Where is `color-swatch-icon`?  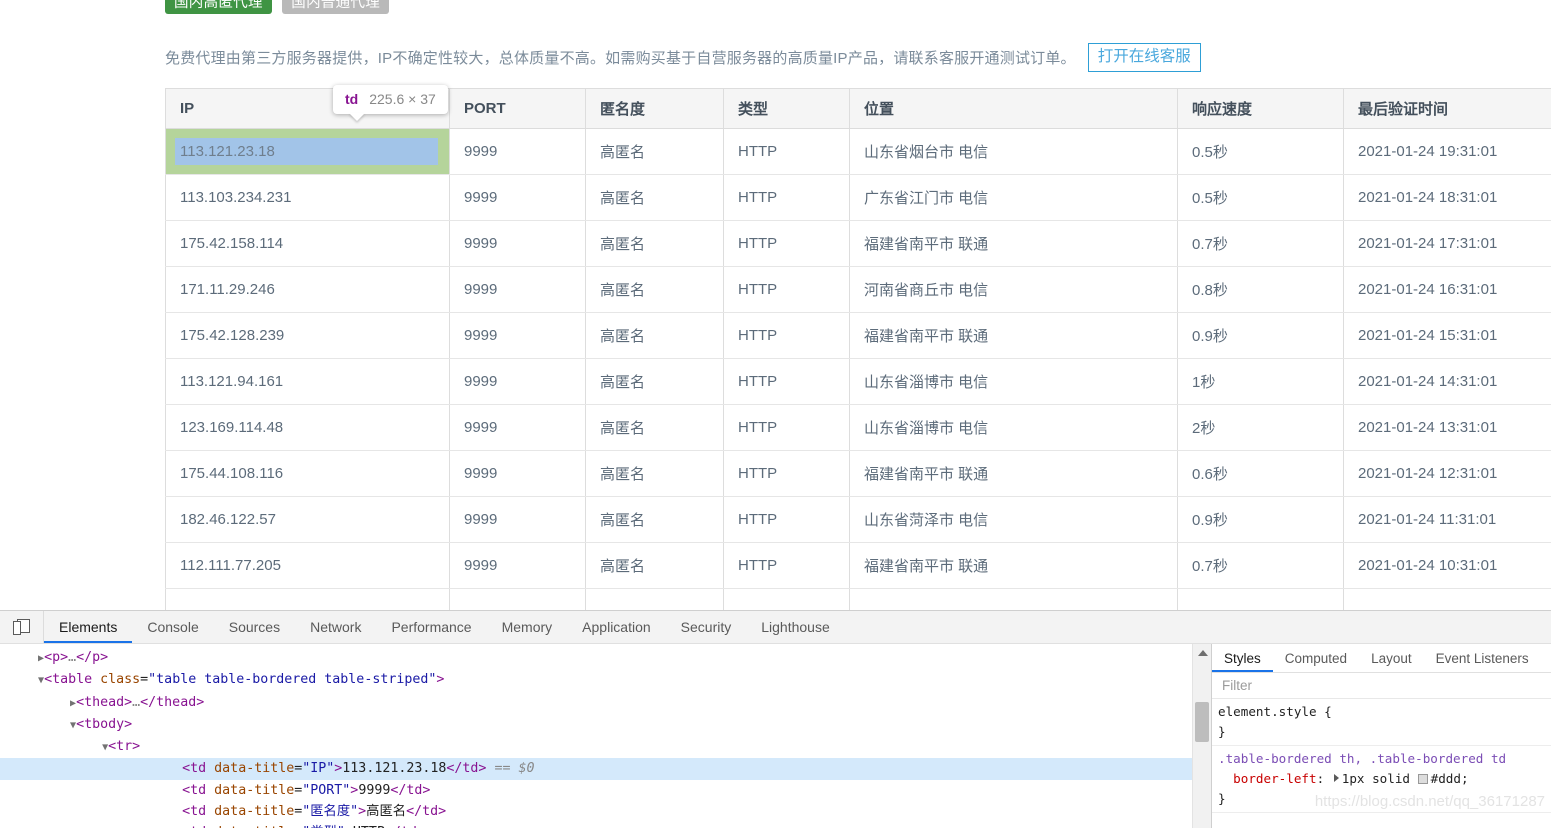
color-swatch-icon is located at coordinates (1423, 779).